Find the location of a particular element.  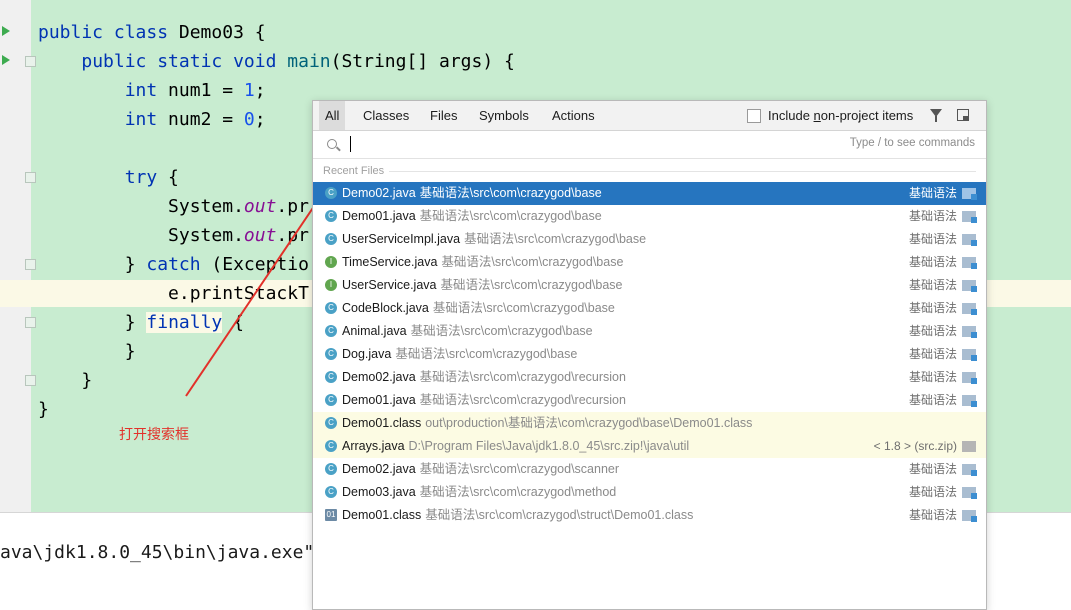

file-name-text: Demo03.java is located at coordinates (379, 492).